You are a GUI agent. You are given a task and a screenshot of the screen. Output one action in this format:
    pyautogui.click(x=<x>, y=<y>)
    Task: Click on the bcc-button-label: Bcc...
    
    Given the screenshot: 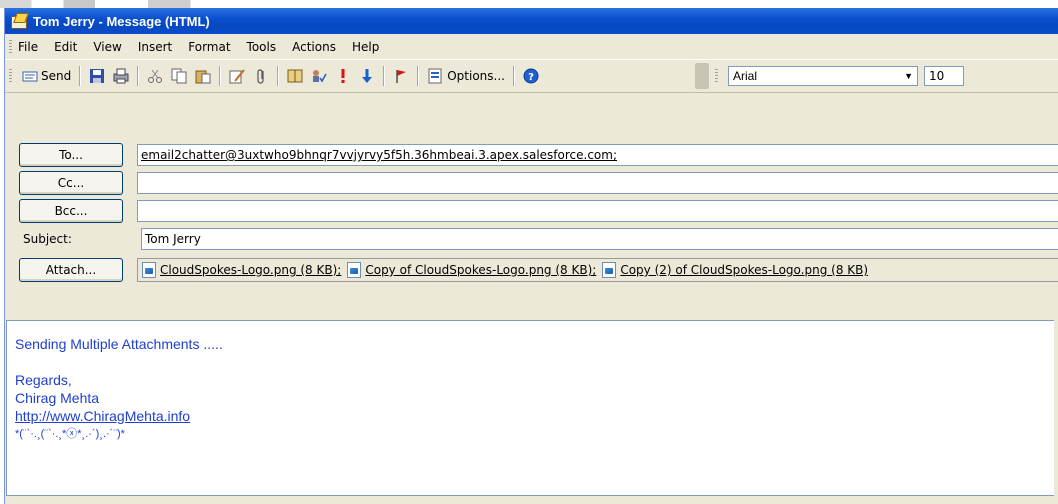 What is the action you would take?
    pyautogui.click(x=71, y=211)
    